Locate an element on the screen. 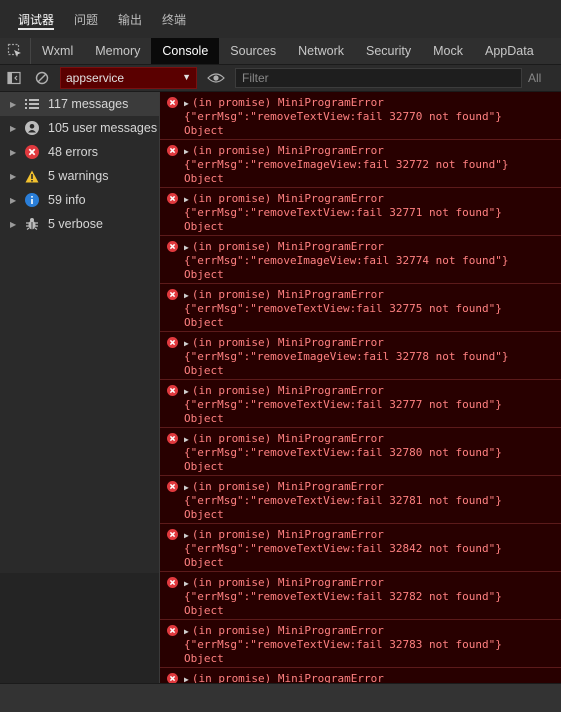  log-levels-dropdown: All is located at coordinates (534, 78).